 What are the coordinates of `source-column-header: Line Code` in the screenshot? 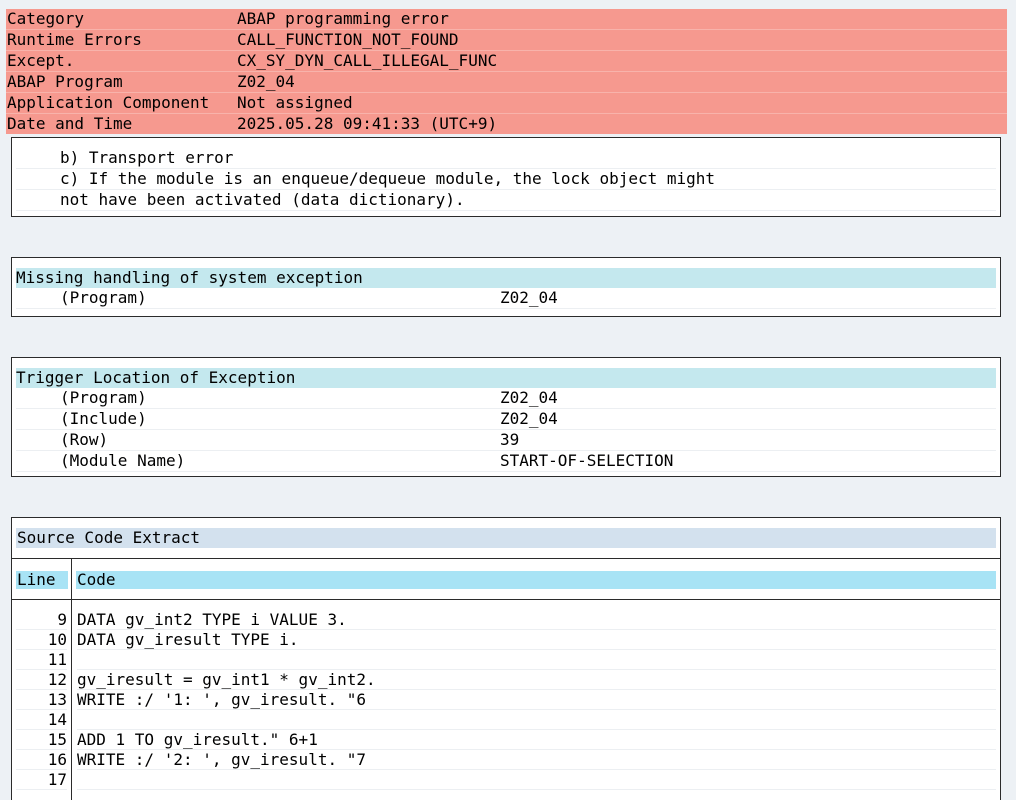 It's located at (506, 579).